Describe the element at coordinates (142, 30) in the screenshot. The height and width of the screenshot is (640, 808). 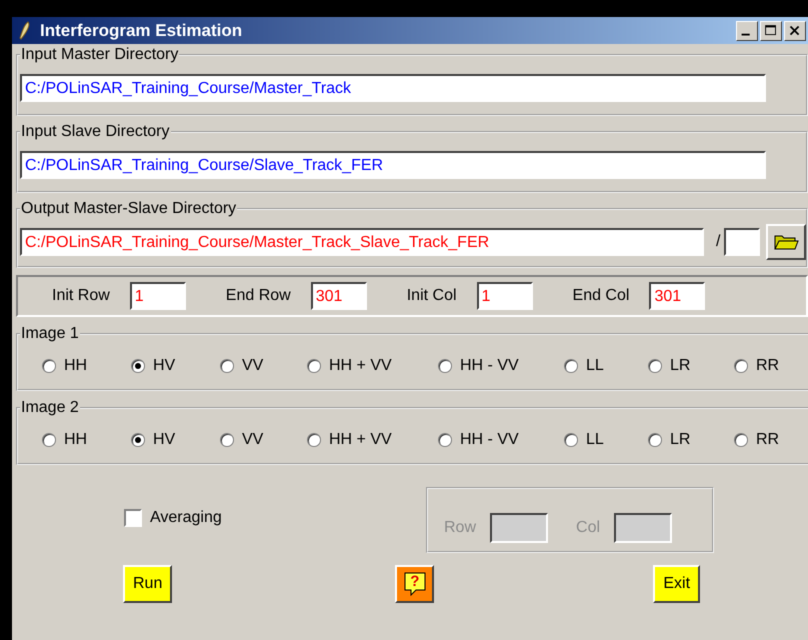
I see `window-title: Interferogram Estimation` at that location.